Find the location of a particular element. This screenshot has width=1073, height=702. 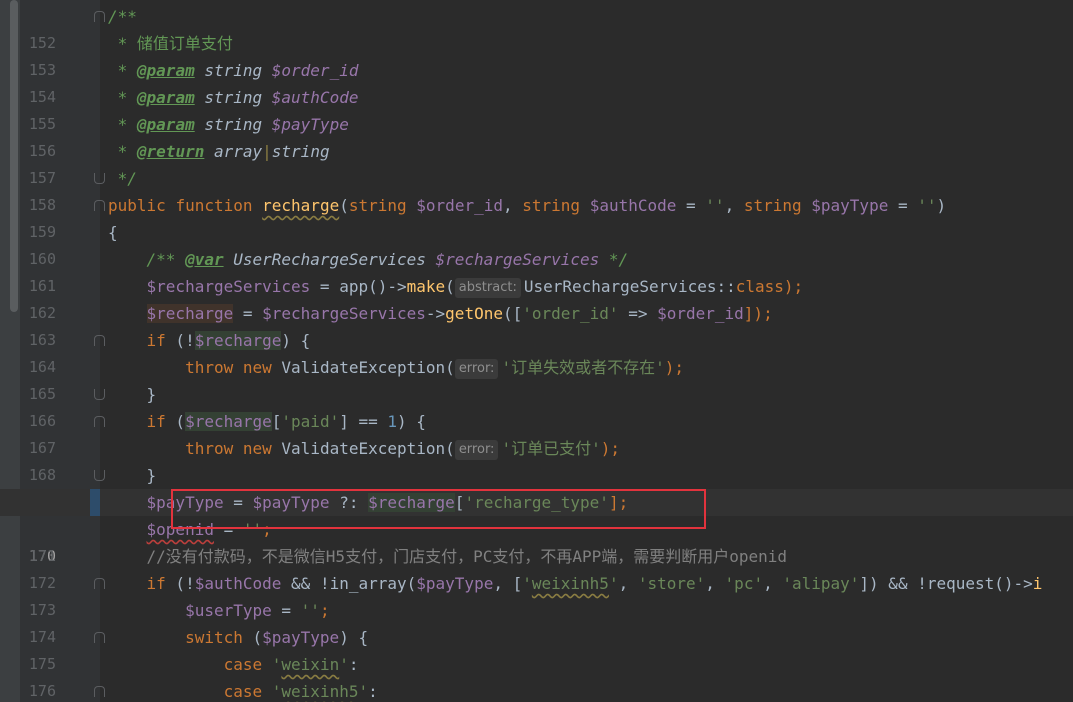

code-text: => is located at coordinates (638, 313).